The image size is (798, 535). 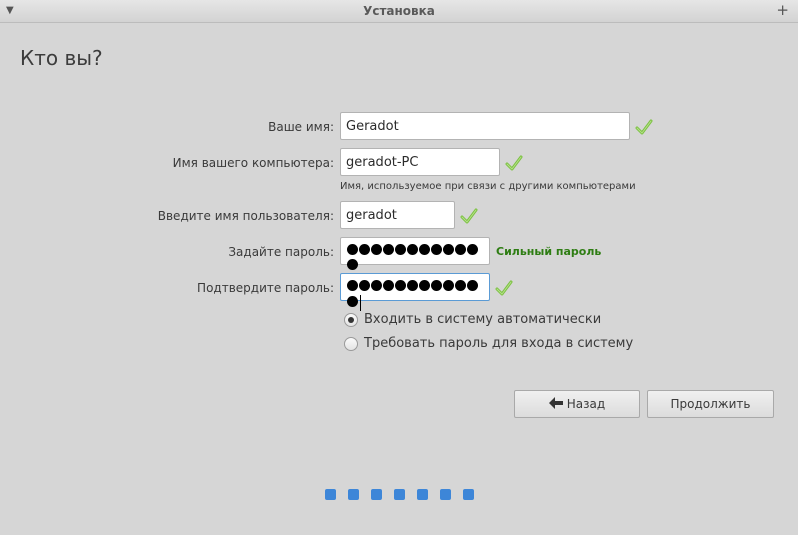 I want to click on text-cursor, so click(x=360, y=303).